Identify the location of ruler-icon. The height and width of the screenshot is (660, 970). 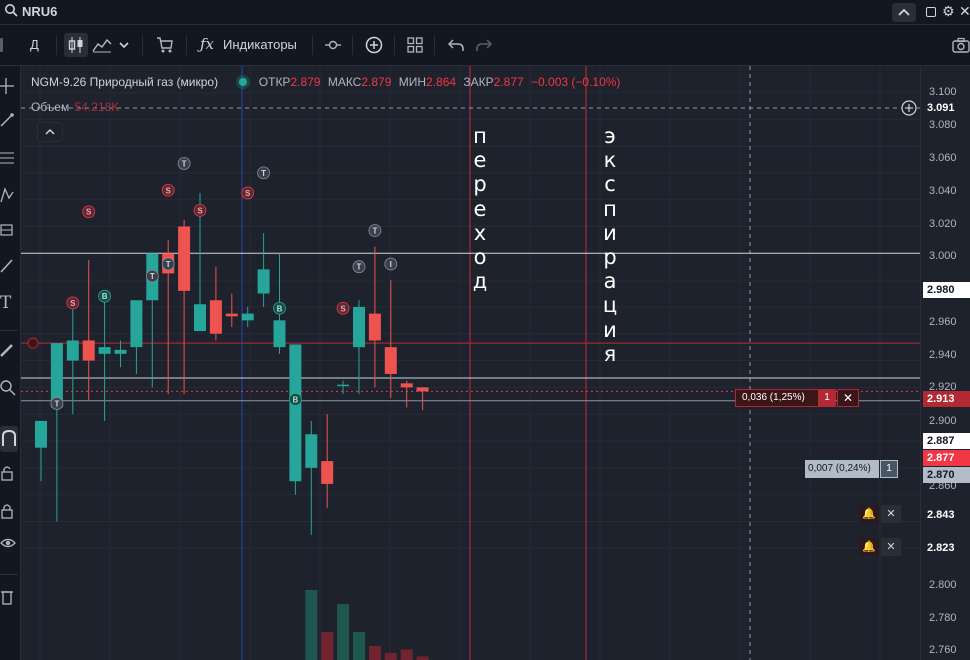
(7, 350).